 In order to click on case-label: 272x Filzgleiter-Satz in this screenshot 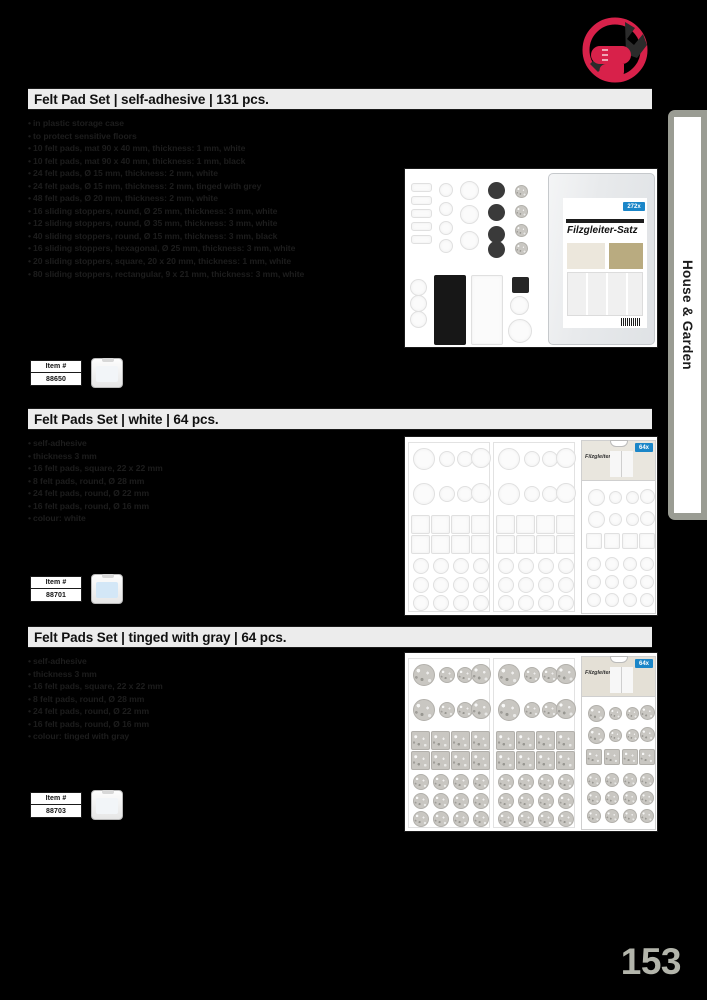, I will do `click(605, 263)`.